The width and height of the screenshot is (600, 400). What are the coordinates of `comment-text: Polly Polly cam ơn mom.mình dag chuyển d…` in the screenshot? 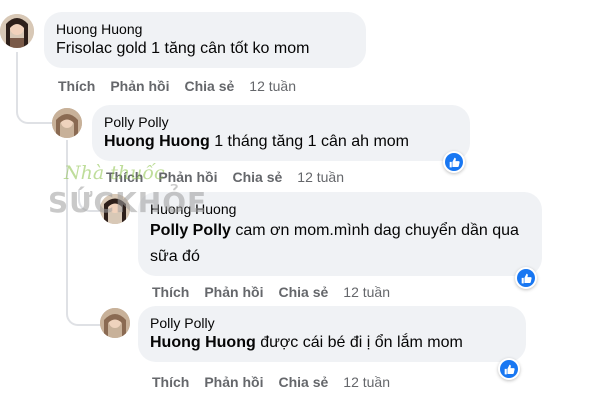 It's located at (340, 244).